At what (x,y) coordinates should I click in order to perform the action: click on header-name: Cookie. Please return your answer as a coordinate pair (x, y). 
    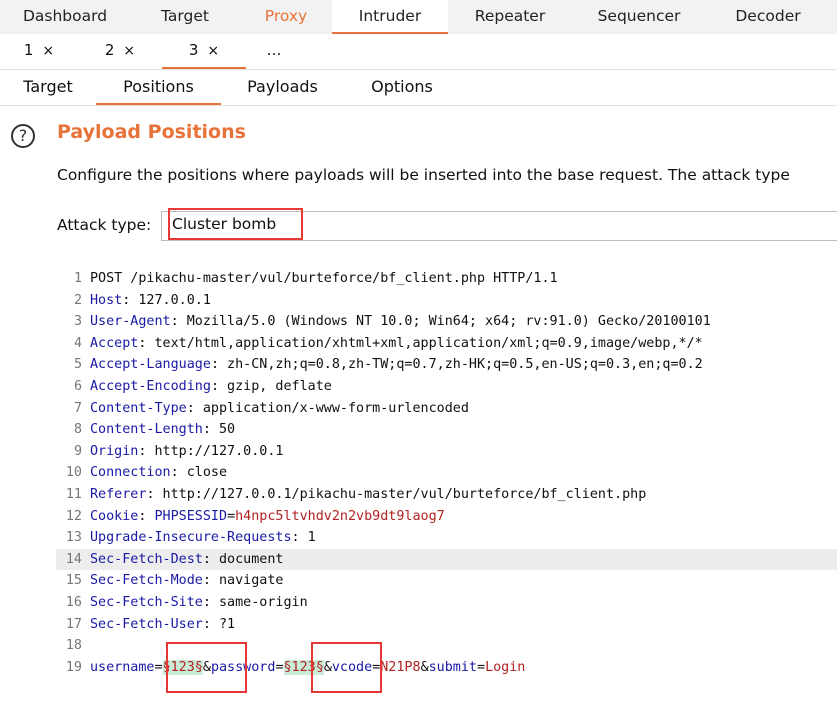
    Looking at the image, I should click on (114, 516).